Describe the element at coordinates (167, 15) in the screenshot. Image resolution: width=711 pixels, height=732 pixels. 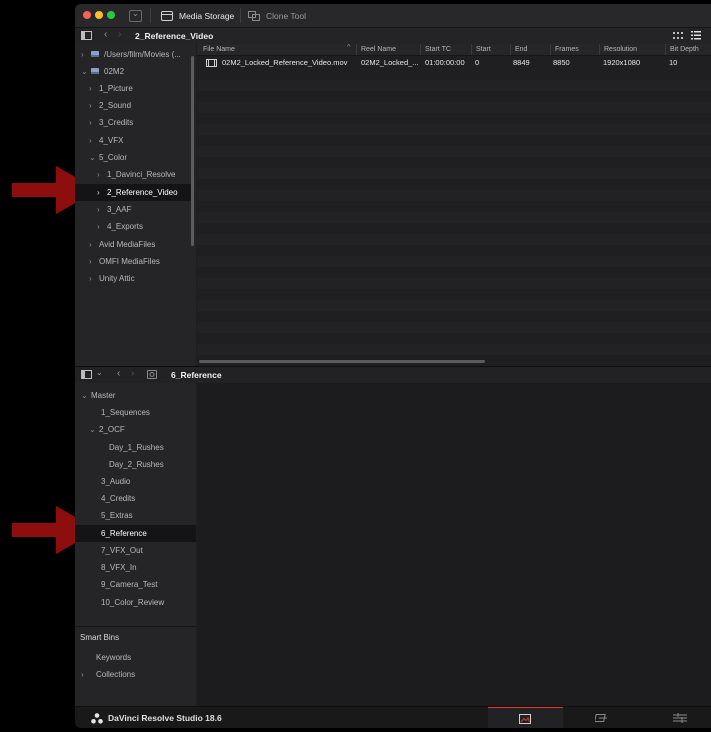
I see `media-storage-icon` at that location.